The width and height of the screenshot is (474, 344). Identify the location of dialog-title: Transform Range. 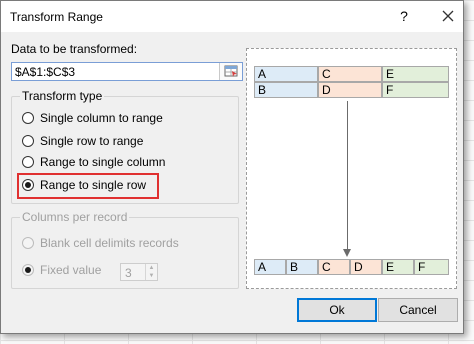
(56, 17).